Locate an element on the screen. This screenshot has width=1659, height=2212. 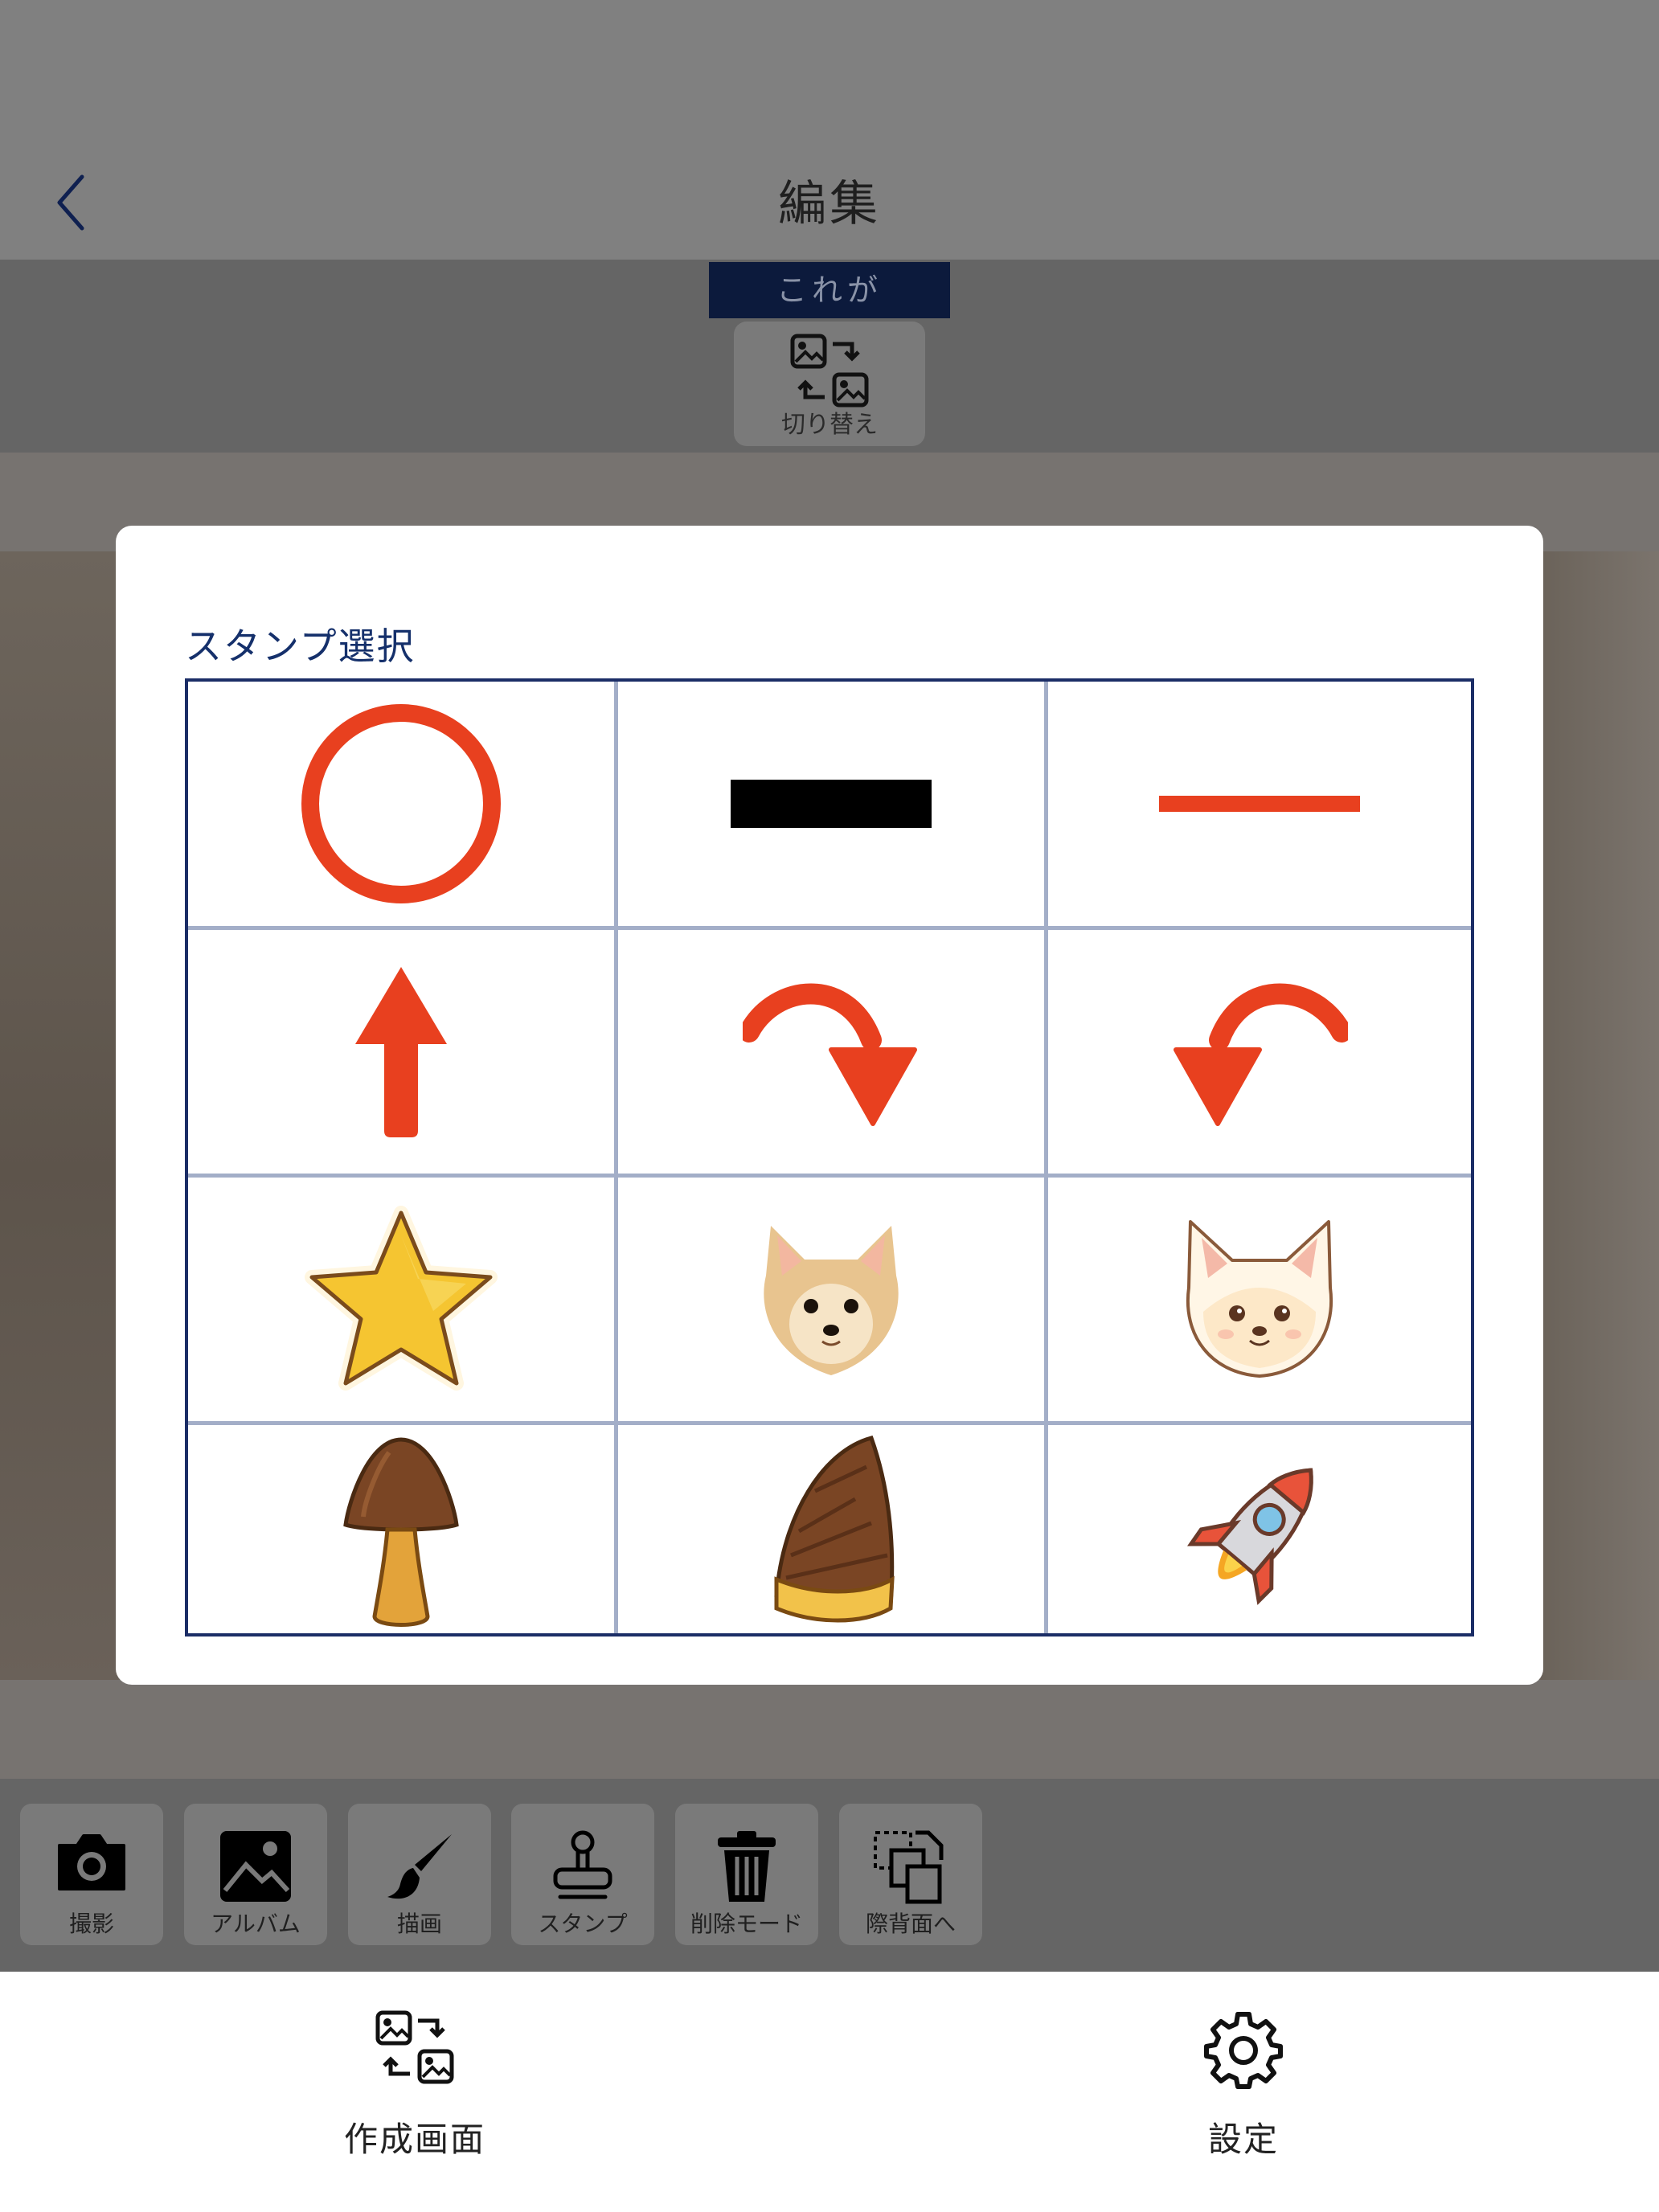
dialog-title: スタンプ選択 is located at coordinates (300, 646).